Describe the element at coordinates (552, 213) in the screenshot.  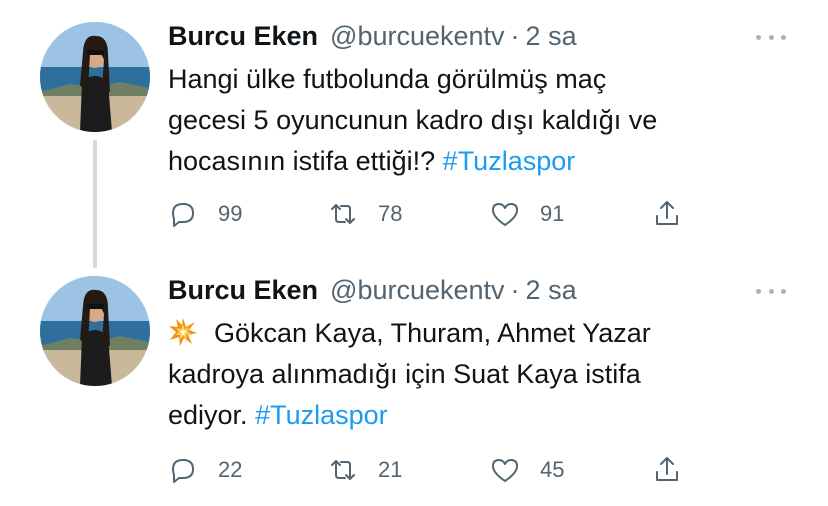
I see `like-count: 91` at that location.